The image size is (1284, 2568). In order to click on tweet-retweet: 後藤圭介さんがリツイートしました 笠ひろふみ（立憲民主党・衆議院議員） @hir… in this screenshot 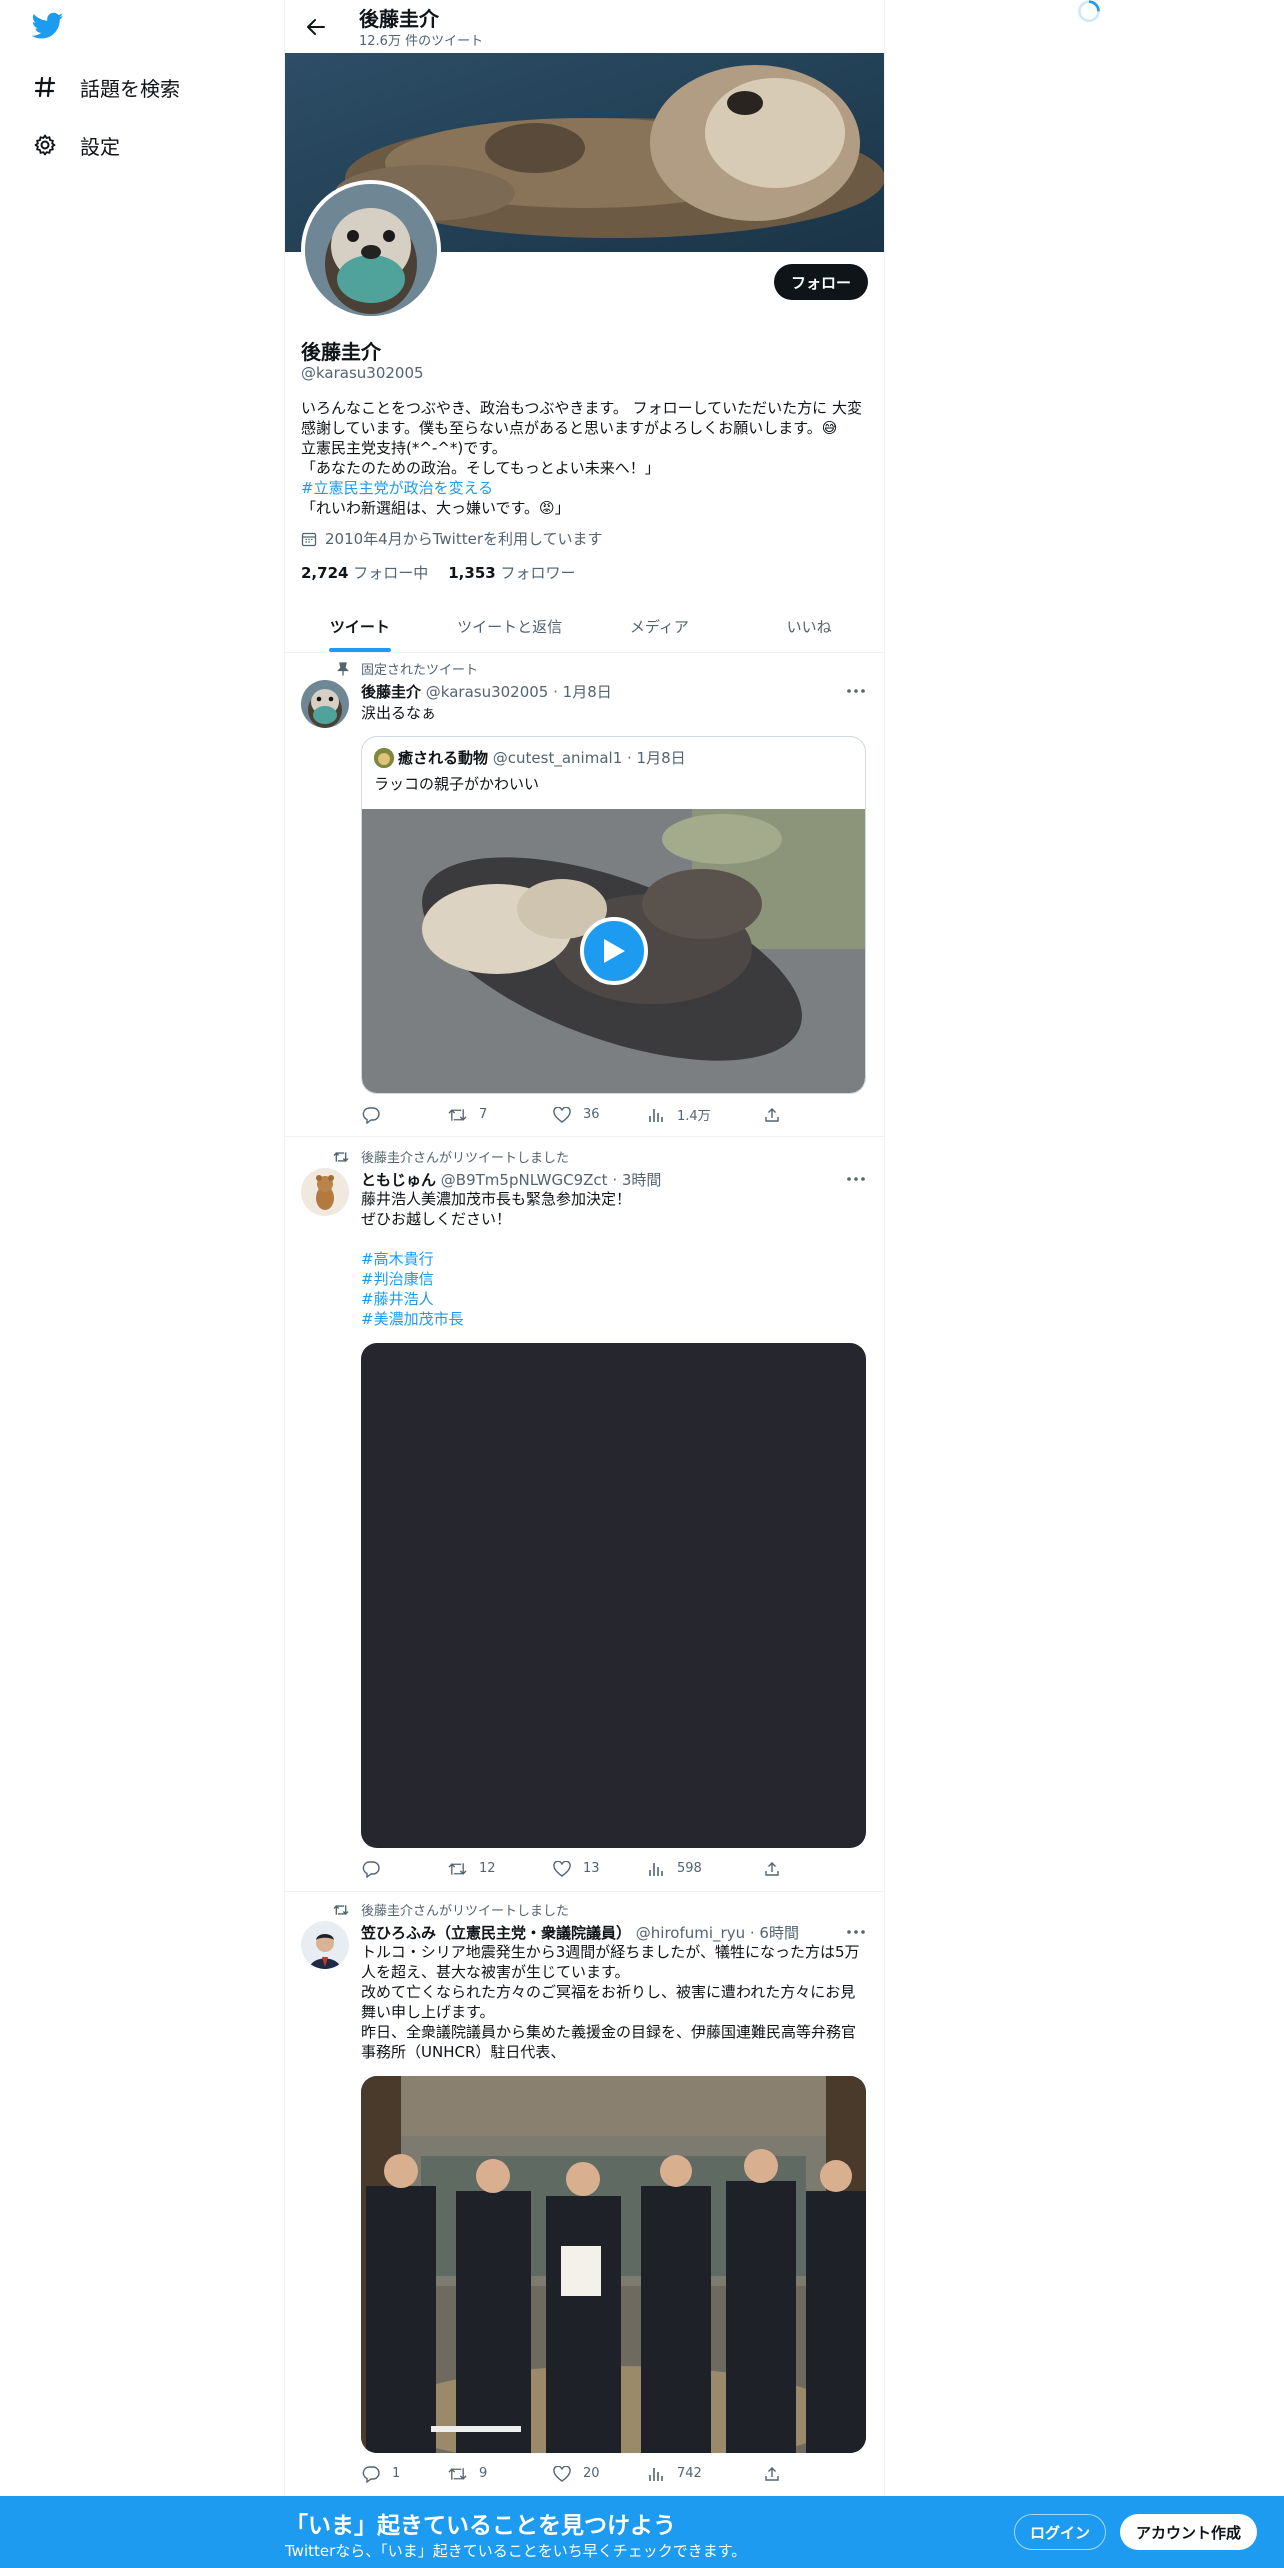, I will do `click(584, 2196)`.